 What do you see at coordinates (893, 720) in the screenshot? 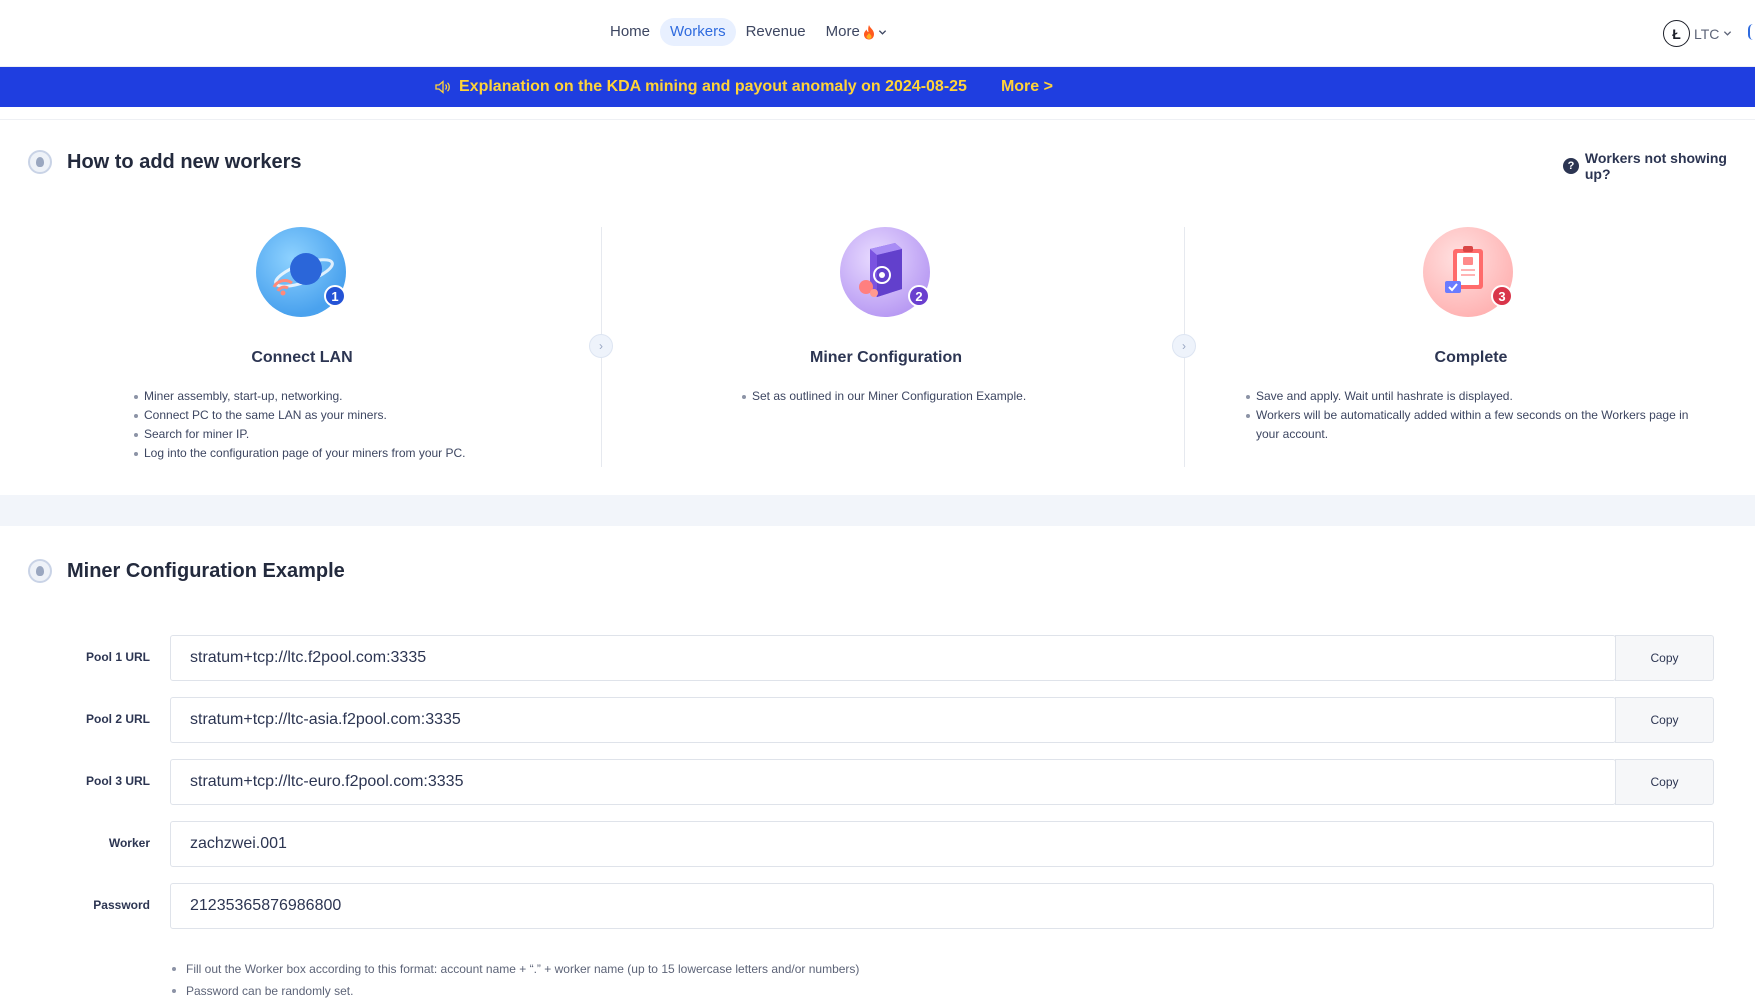
I see `pool-2-url-field: stratum+tcp://ltc-asia.f2pool.com:3335` at bounding box center [893, 720].